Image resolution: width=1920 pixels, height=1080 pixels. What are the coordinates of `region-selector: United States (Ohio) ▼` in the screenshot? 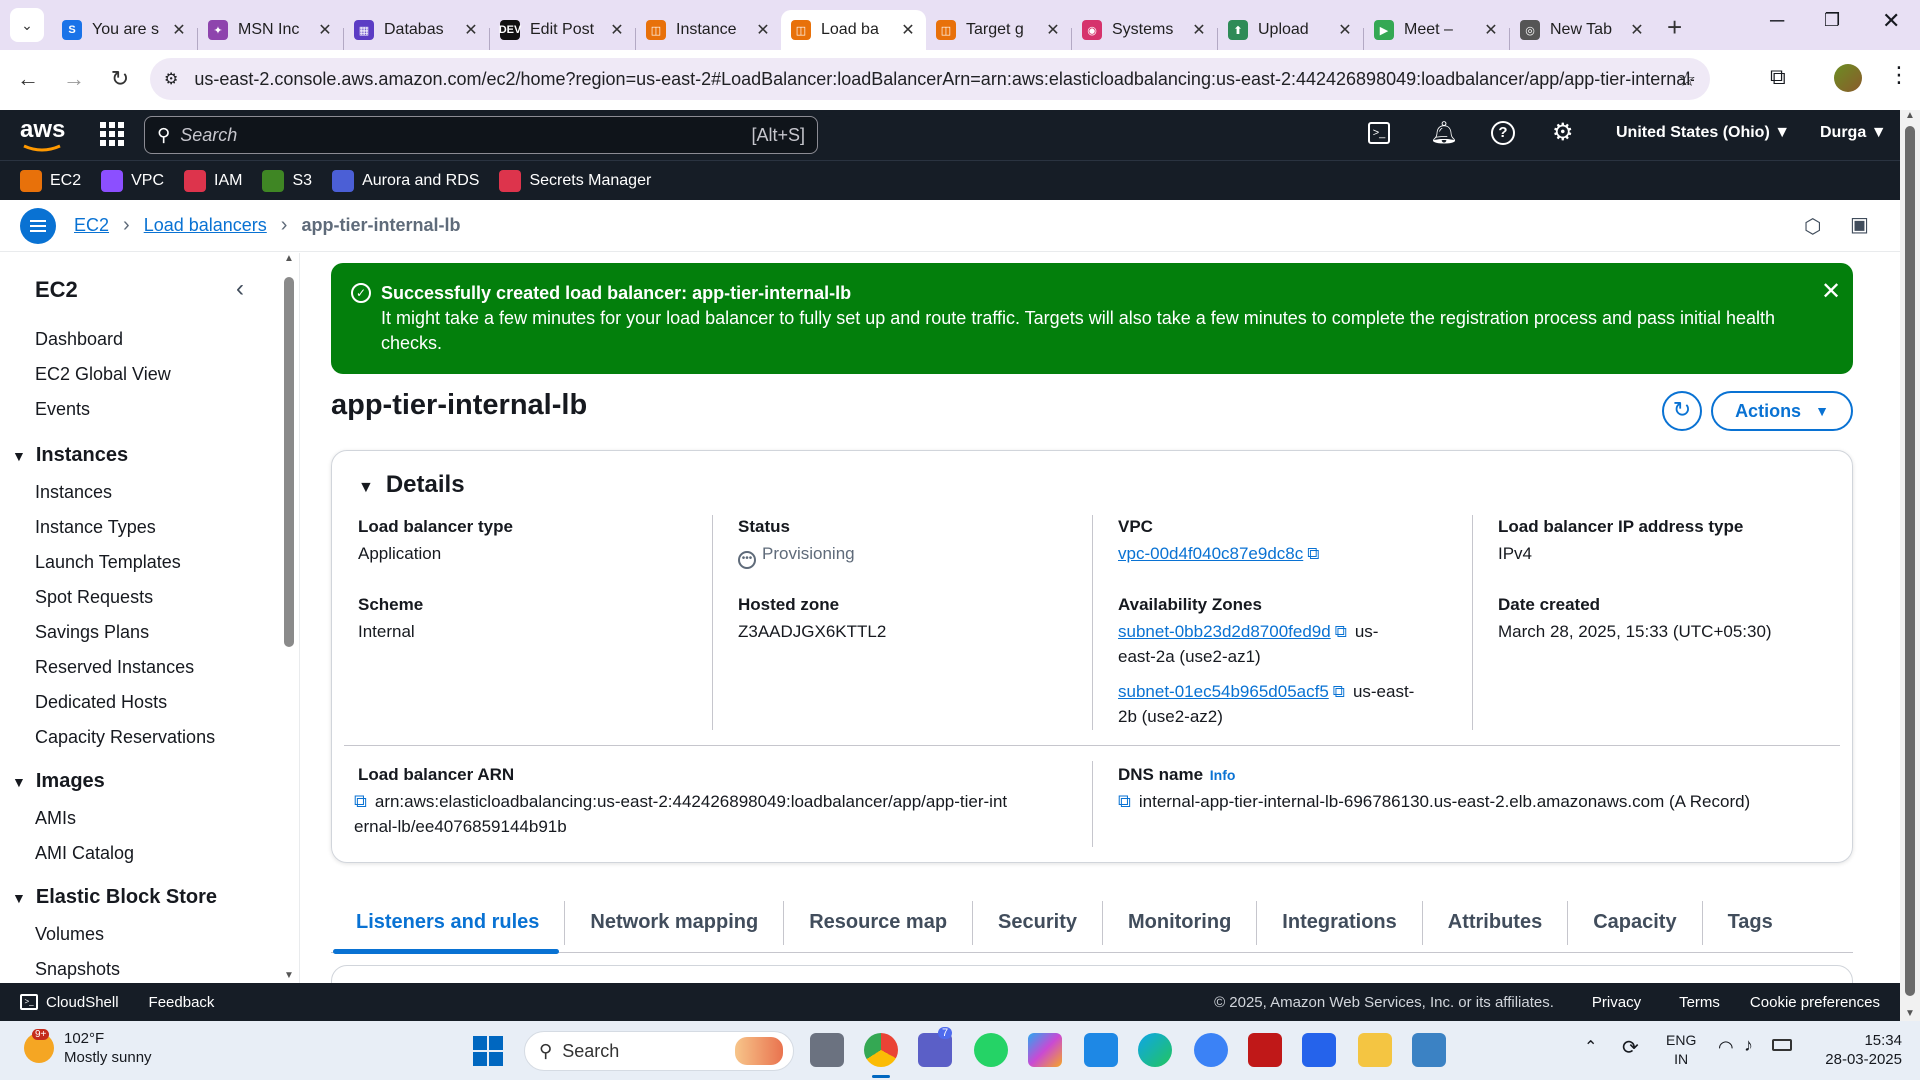 It's located at (1703, 133).